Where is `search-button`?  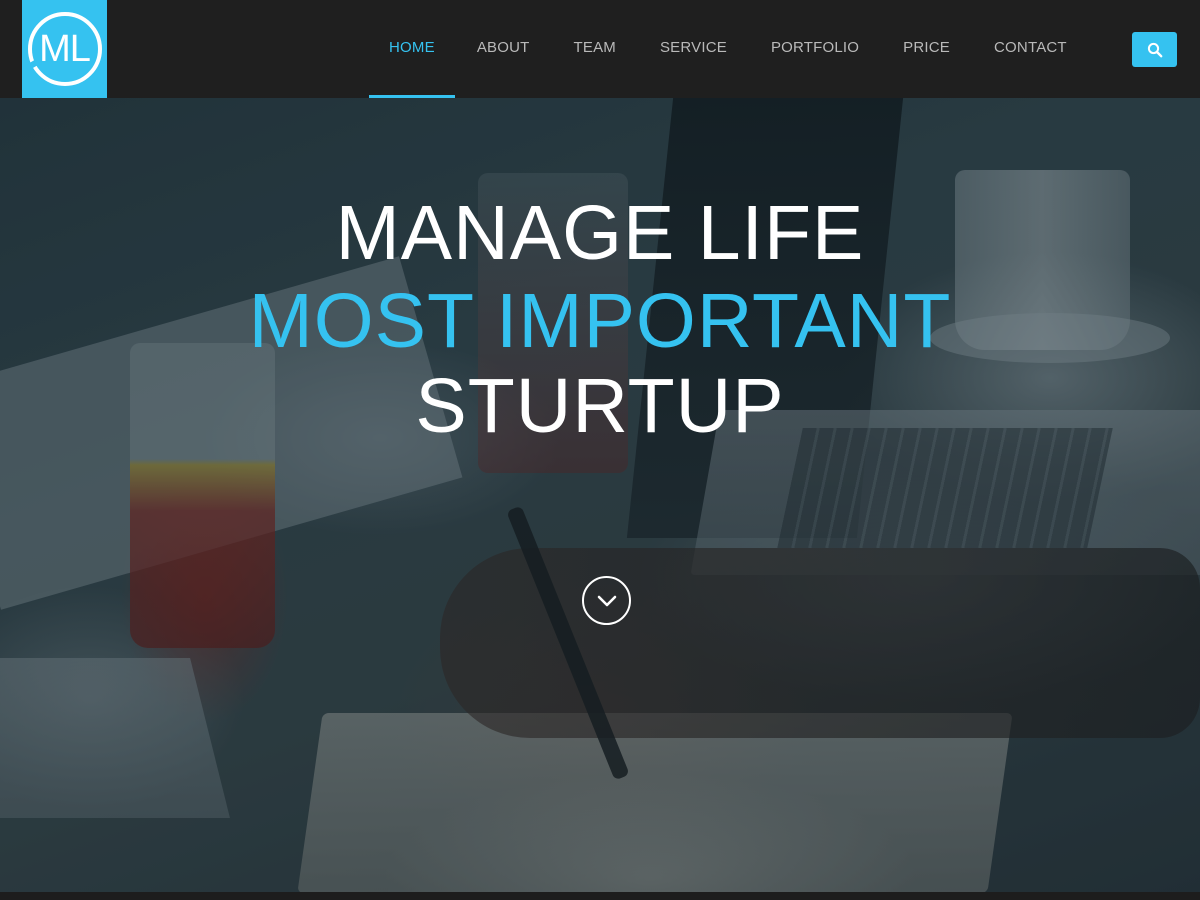
search-button is located at coordinates (1154, 49).